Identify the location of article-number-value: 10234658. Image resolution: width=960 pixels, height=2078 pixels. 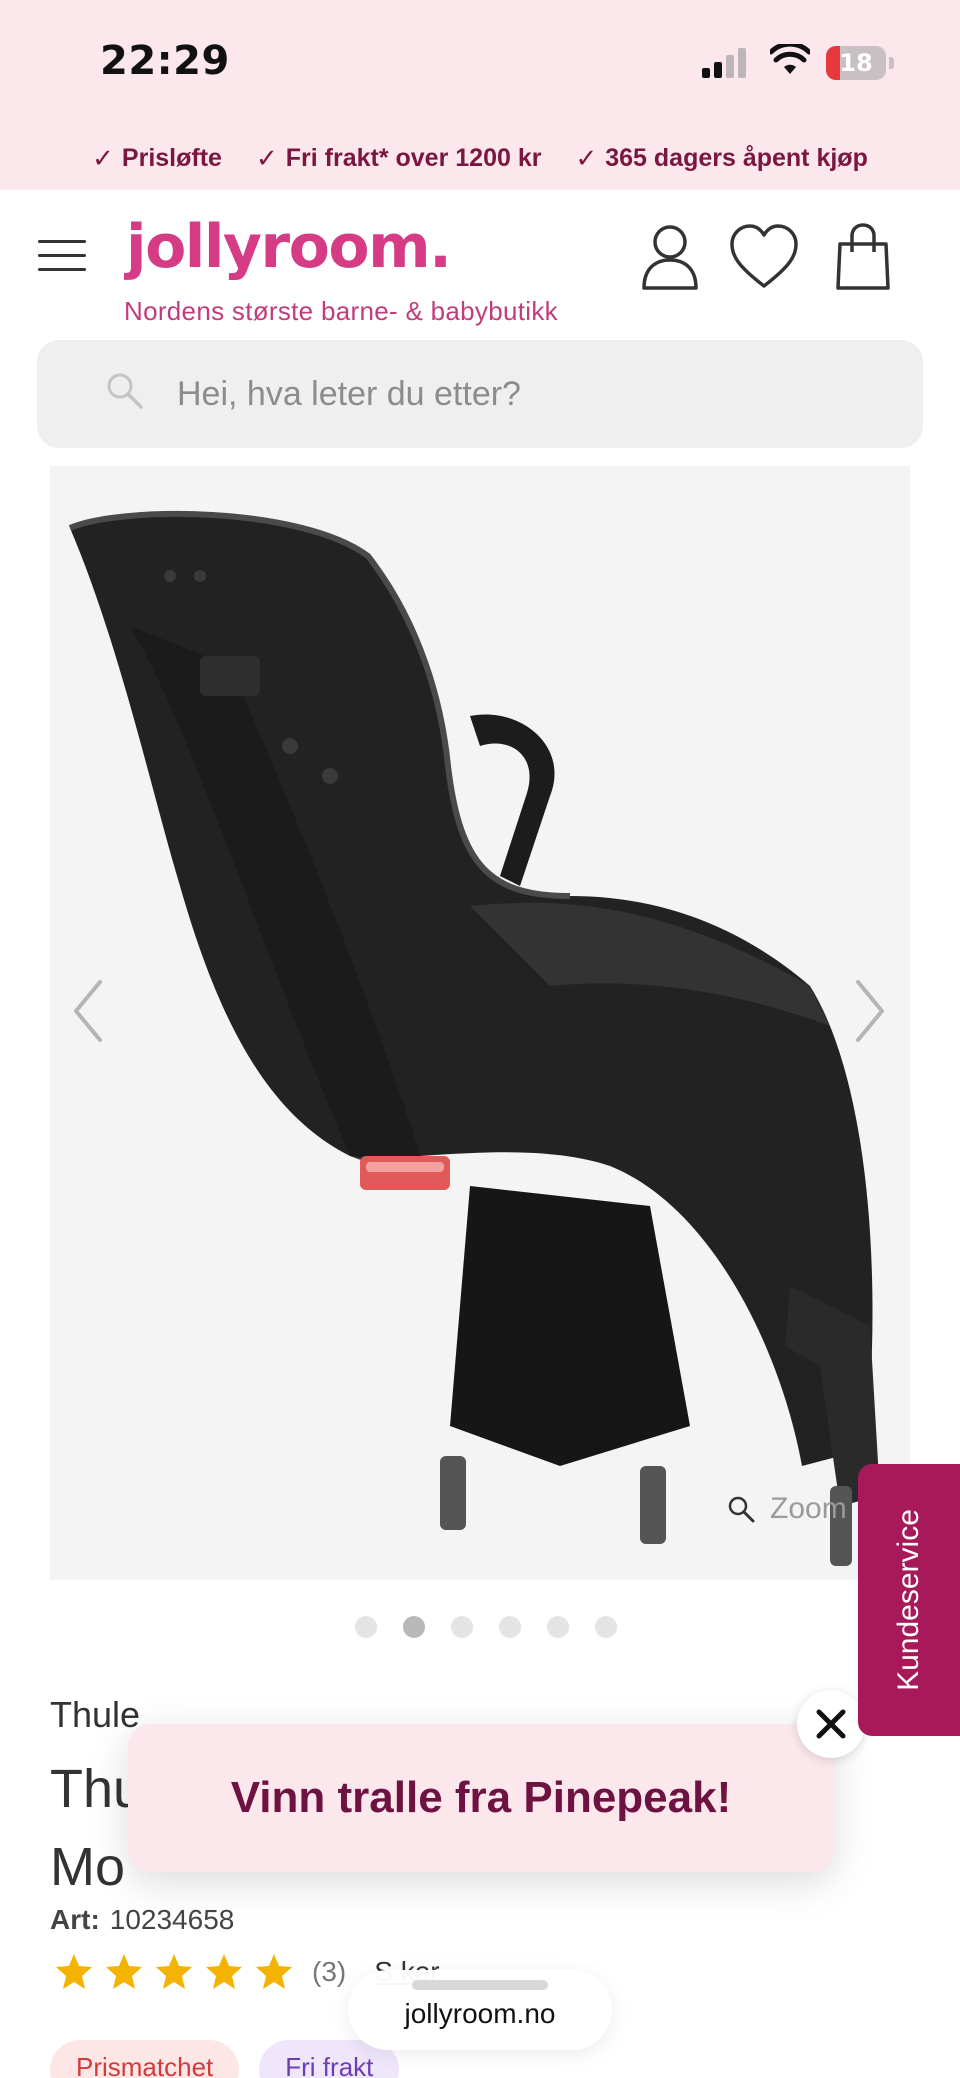
(172, 1919).